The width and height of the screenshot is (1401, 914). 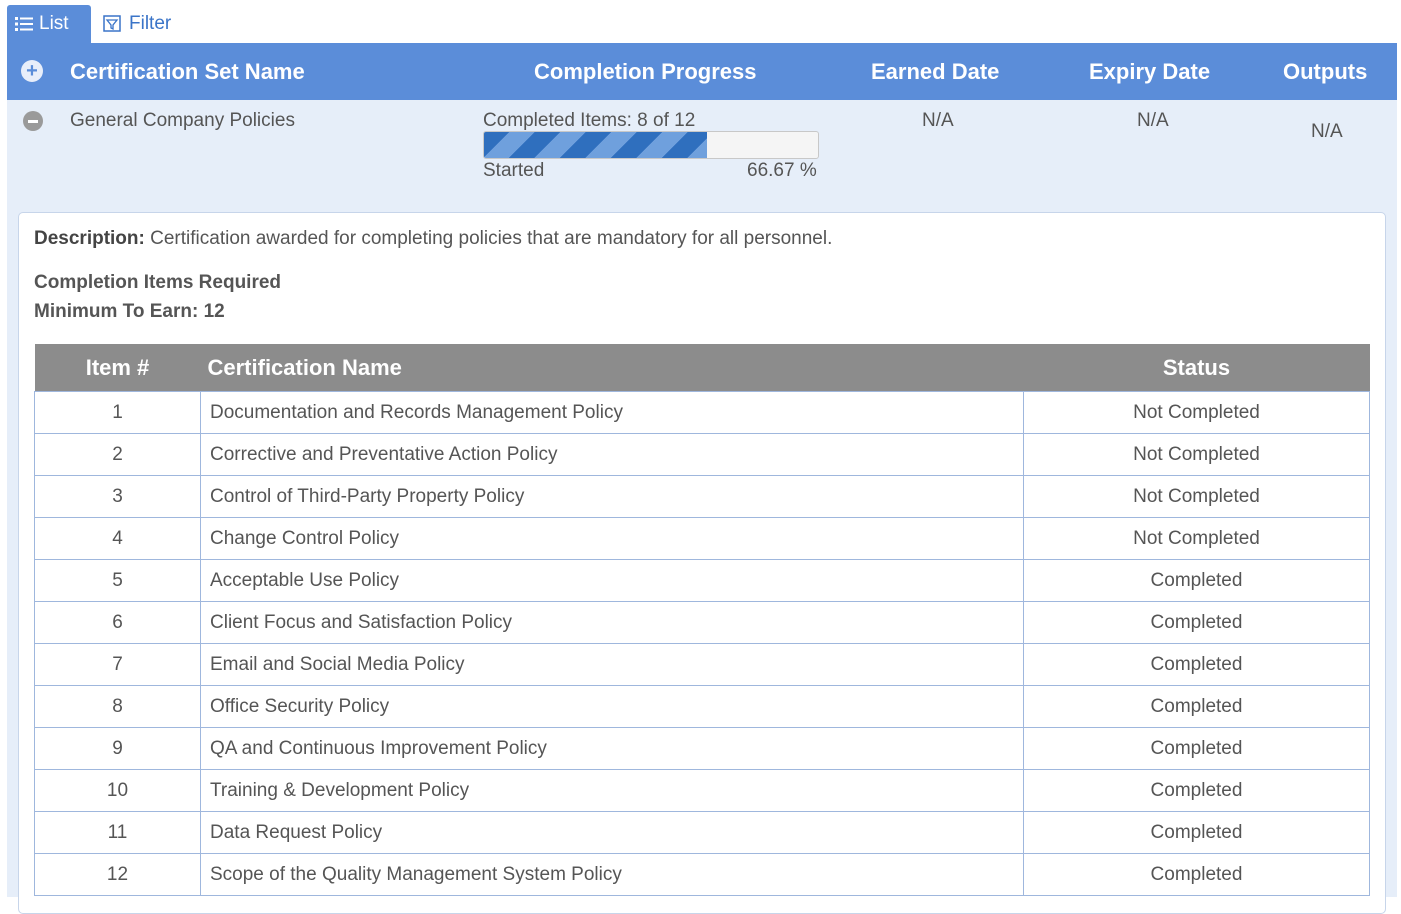 What do you see at coordinates (612, 706) in the screenshot?
I see `certification-name: Office Security Policy` at bounding box center [612, 706].